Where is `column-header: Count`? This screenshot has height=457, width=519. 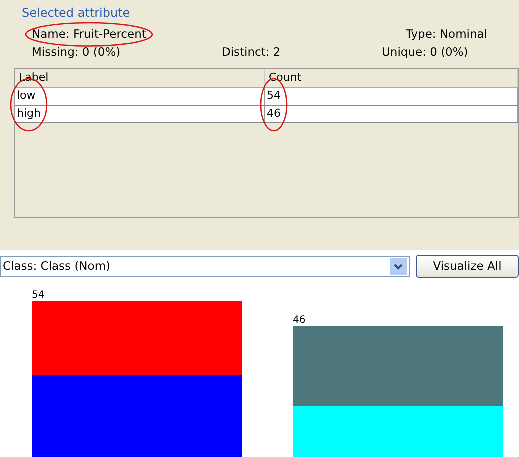 column-header: Count is located at coordinates (285, 78).